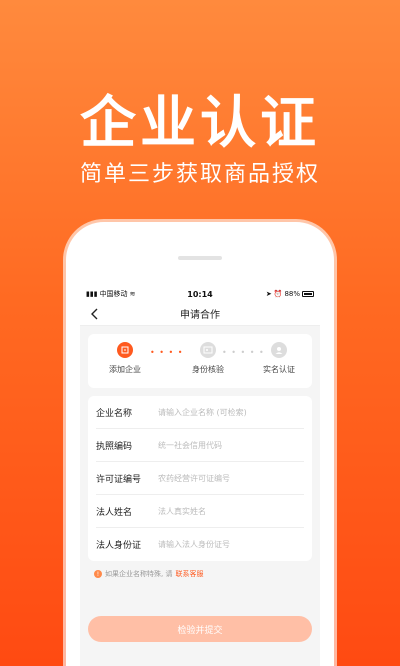 This screenshot has height=666, width=400. I want to click on legal-id-input, so click(231, 544).